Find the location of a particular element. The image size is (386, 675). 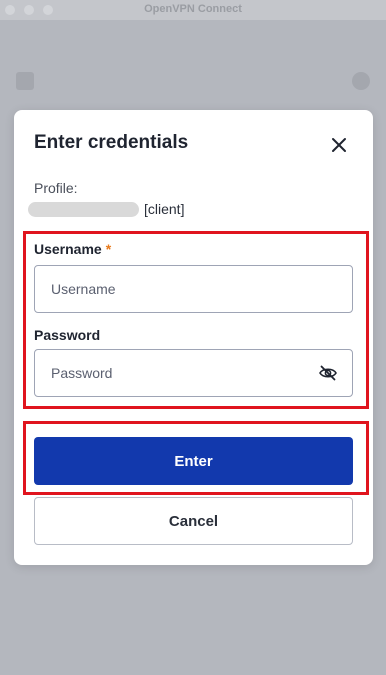

window-titlebar: OpenVPN Connect is located at coordinates (193, 10).